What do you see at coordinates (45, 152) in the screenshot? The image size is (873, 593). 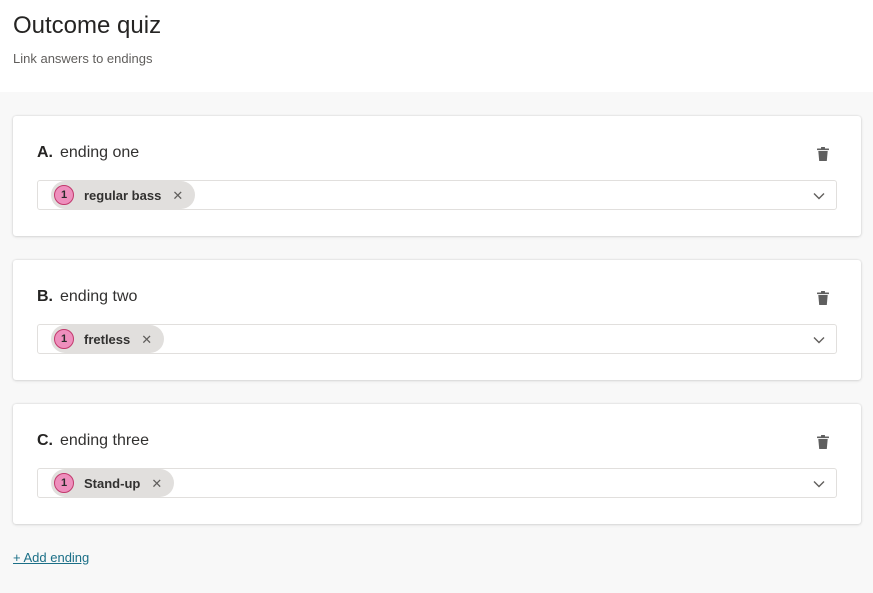 I see `ending-letter: A.` at bounding box center [45, 152].